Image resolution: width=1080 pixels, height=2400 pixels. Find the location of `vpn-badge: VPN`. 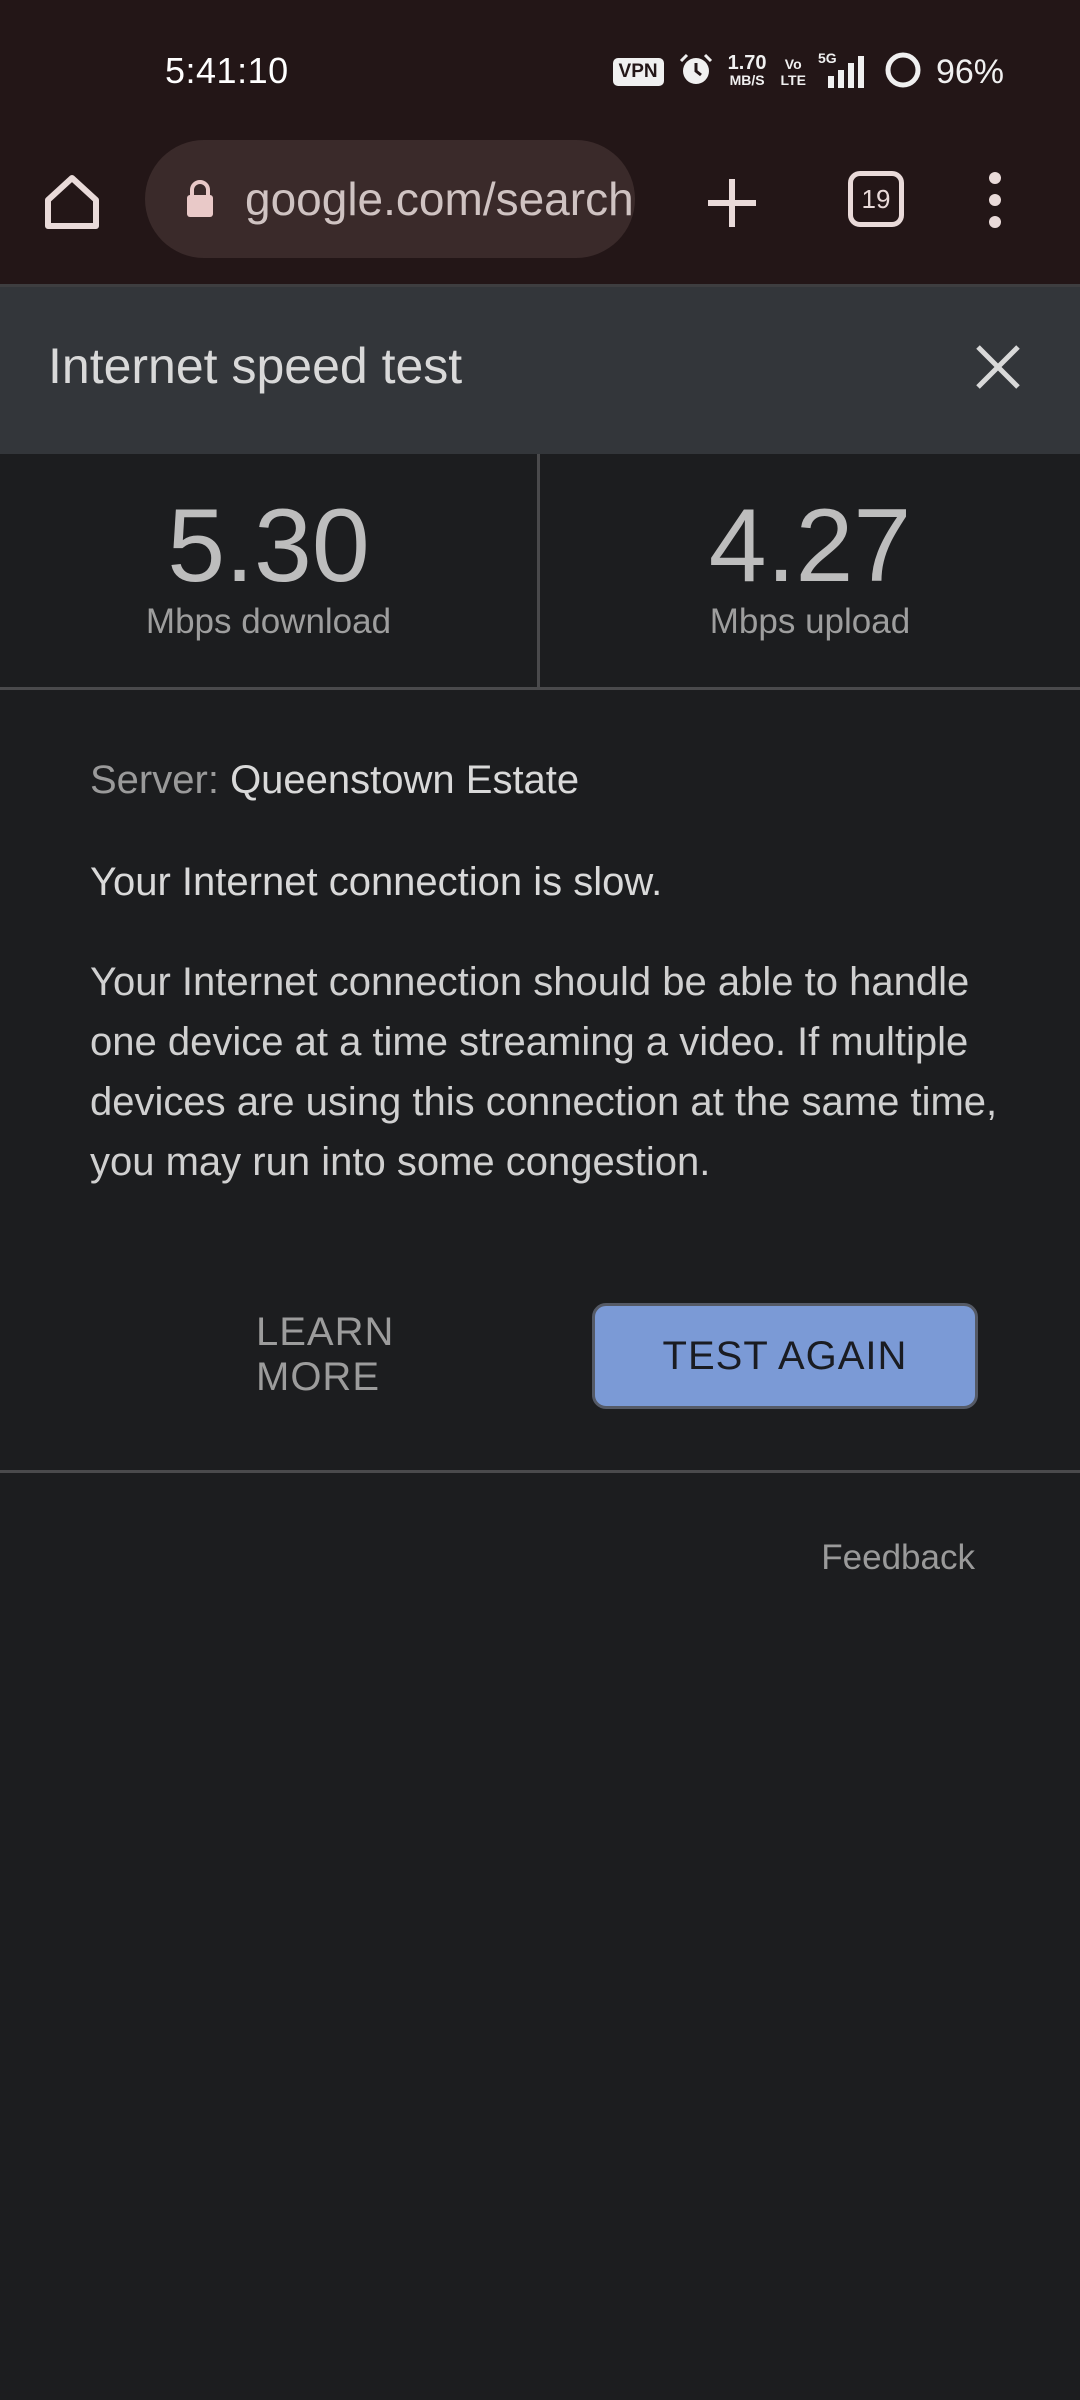

vpn-badge: VPN is located at coordinates (638, 72).